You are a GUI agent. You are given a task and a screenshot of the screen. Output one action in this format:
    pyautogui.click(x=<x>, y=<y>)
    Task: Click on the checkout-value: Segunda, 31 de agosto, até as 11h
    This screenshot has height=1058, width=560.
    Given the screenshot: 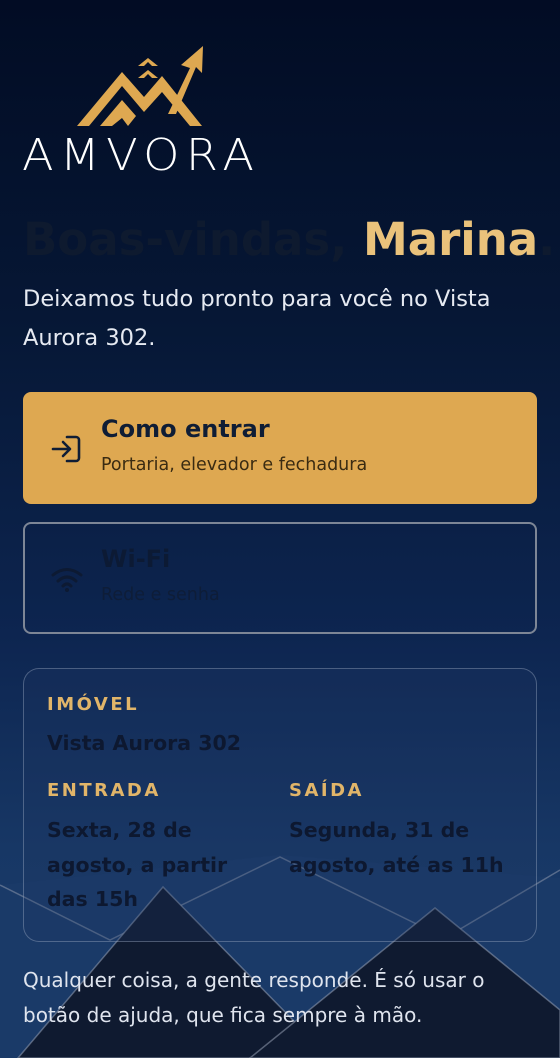 What is the action you would take?
    pyautogui.click(x=396, y=847)
    